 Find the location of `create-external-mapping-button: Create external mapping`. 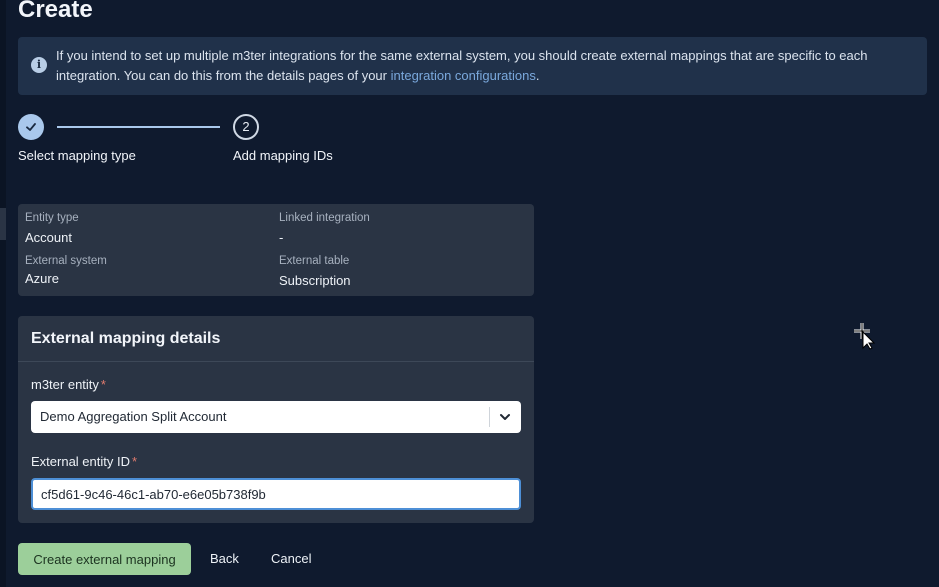

create-external-mapping-button: Create external mapping is located at coordinates (104, 559).